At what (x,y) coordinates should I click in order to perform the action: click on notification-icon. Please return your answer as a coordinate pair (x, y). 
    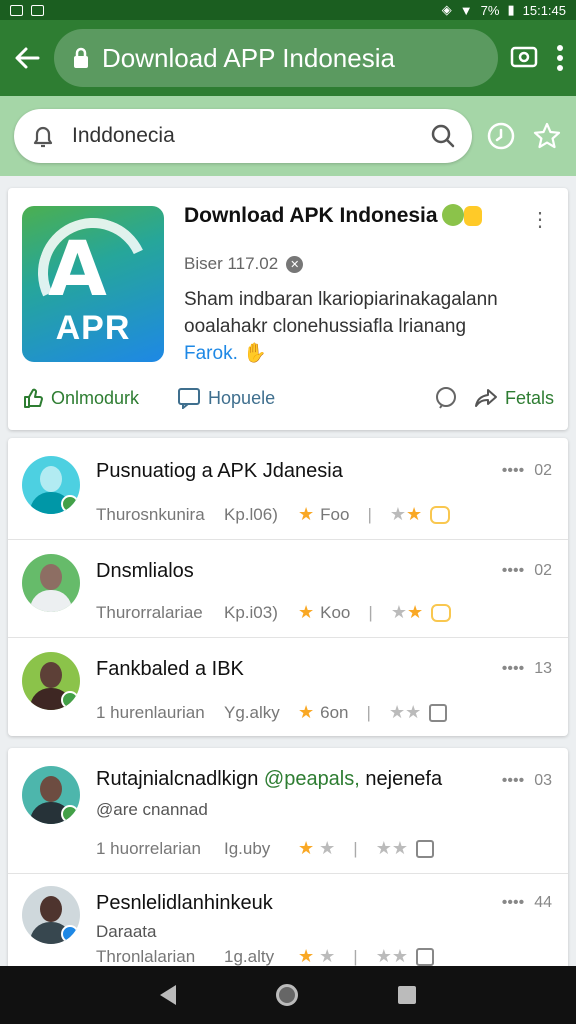
    Looking at the image, I should click on (16, 10).